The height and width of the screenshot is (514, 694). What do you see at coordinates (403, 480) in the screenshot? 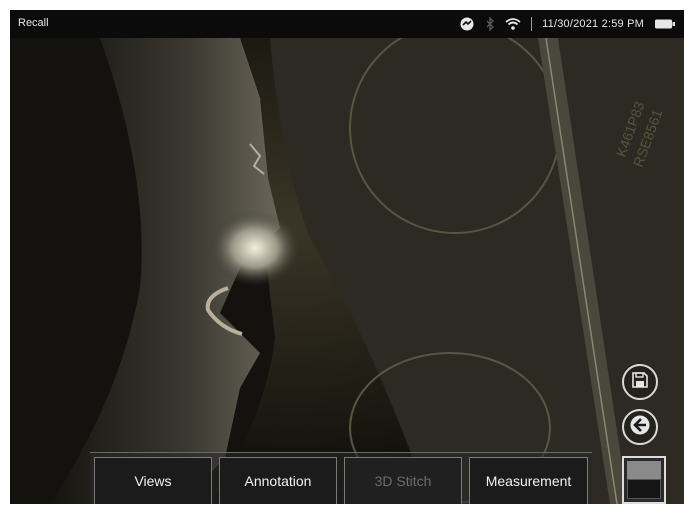
I see `3d-stitch-button: 3D Stitch` at bounding box center [403, 480].